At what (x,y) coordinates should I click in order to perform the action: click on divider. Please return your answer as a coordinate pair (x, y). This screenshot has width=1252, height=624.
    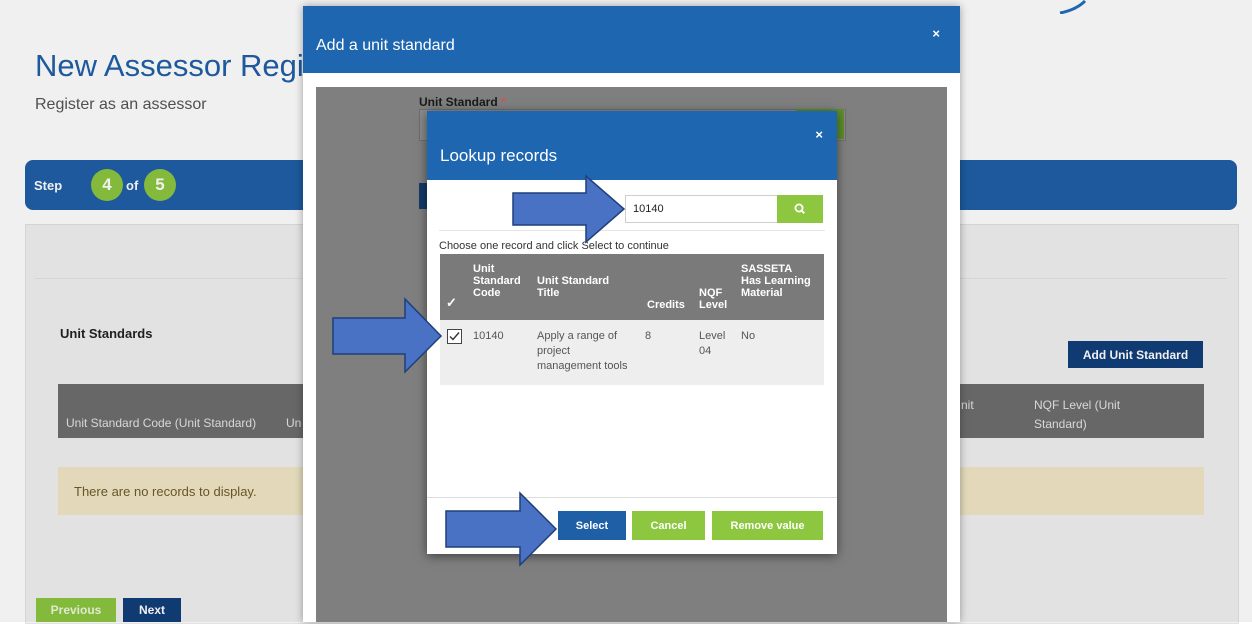
    Looking at the image, I should click on (632, 230).